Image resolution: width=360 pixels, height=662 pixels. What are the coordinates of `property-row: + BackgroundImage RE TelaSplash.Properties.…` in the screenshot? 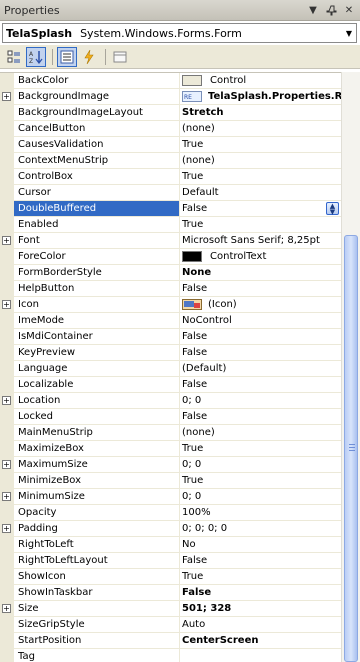 It's located at (170, 97).